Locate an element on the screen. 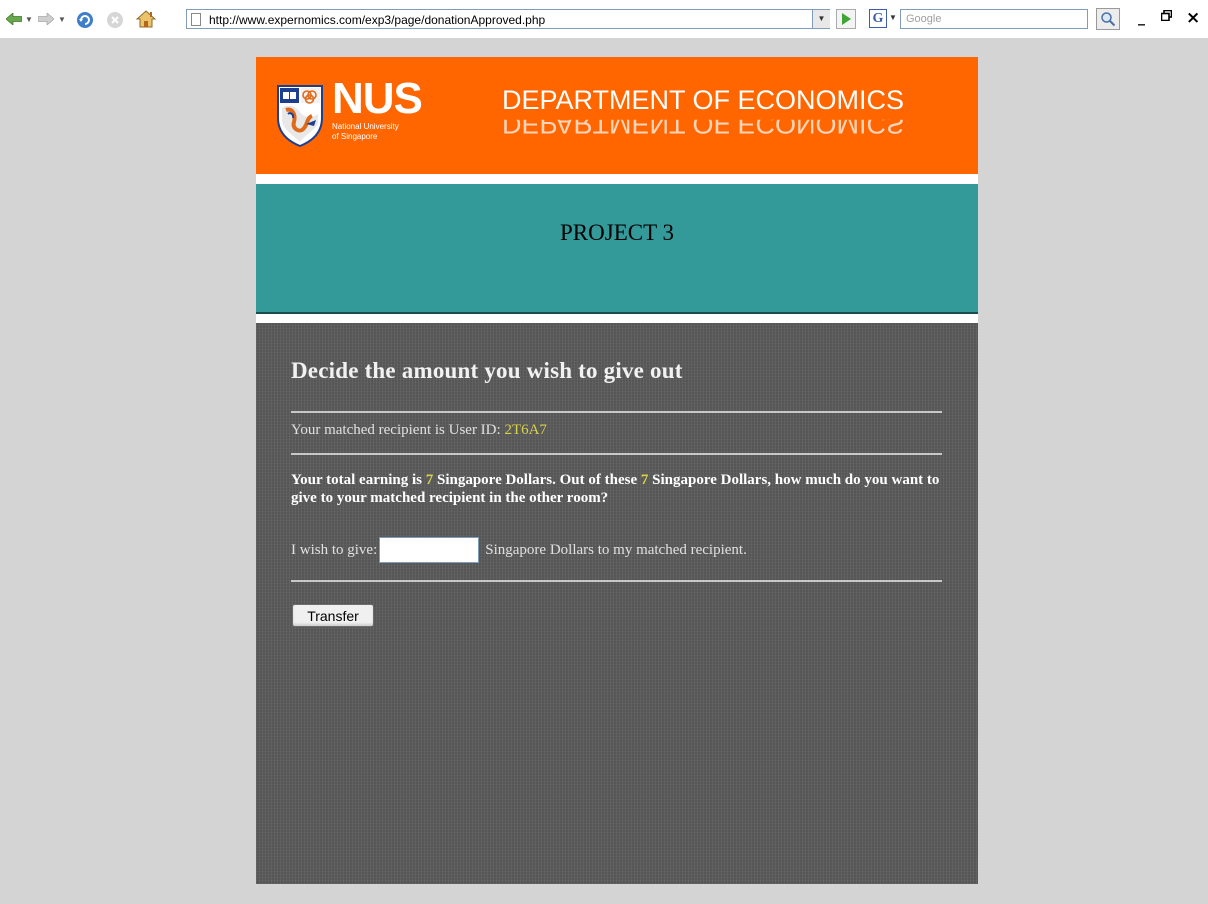 The image size is (1208, 904). recipient-id: 2T6A7 is located at coordinates (525, 430).